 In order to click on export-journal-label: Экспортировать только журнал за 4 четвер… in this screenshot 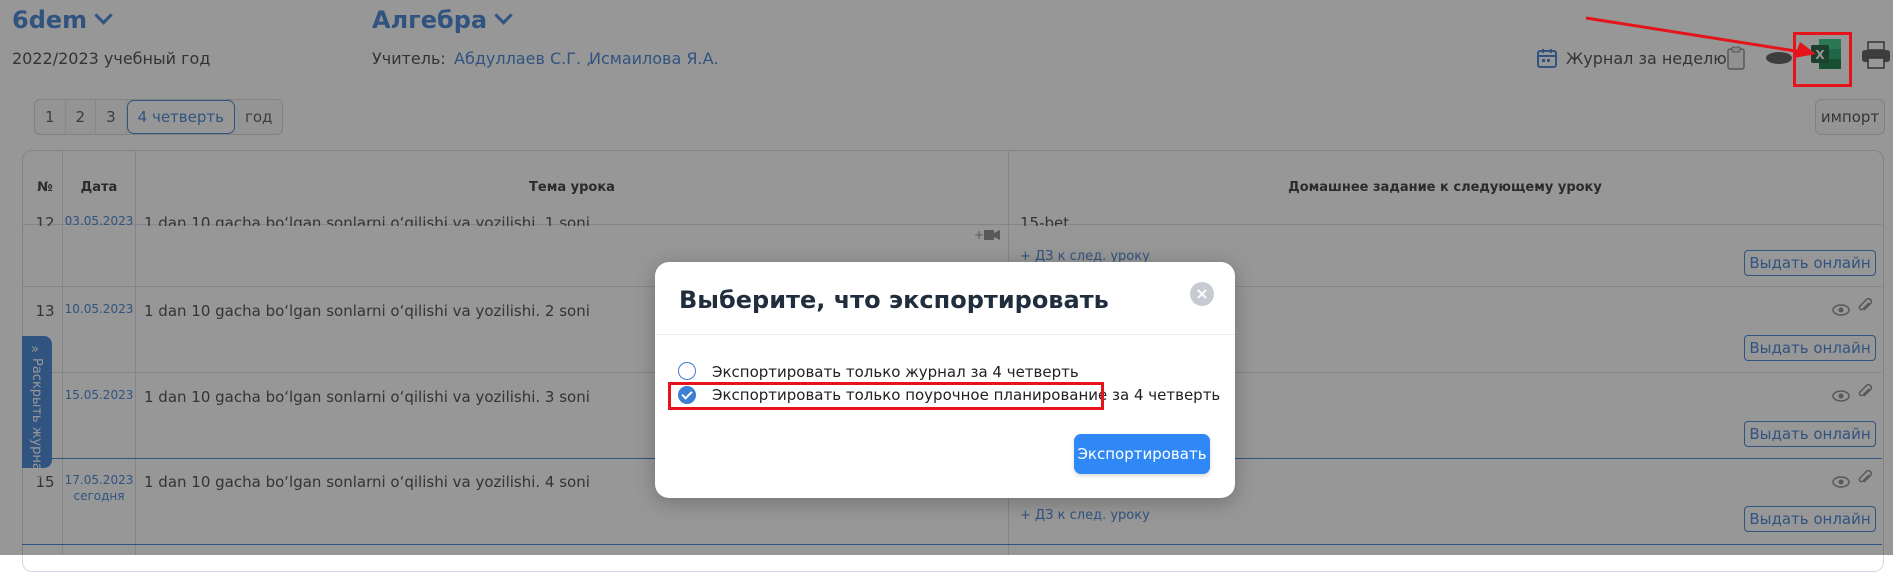, I will do `click(895, 372)`.